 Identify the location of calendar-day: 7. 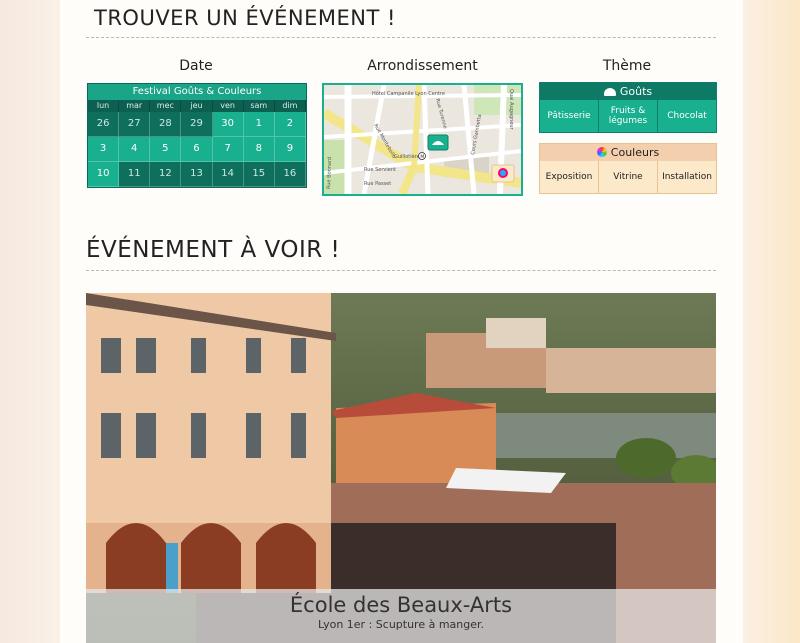
(228, 149).